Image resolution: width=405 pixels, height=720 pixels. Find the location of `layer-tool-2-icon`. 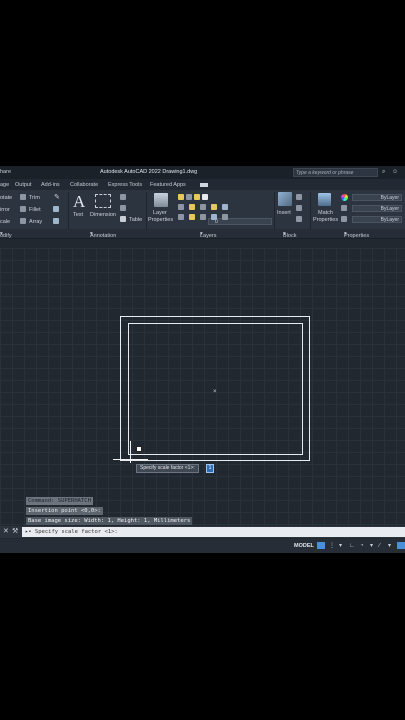

layer-tool-2-icon is located at coordinates (192, 207).